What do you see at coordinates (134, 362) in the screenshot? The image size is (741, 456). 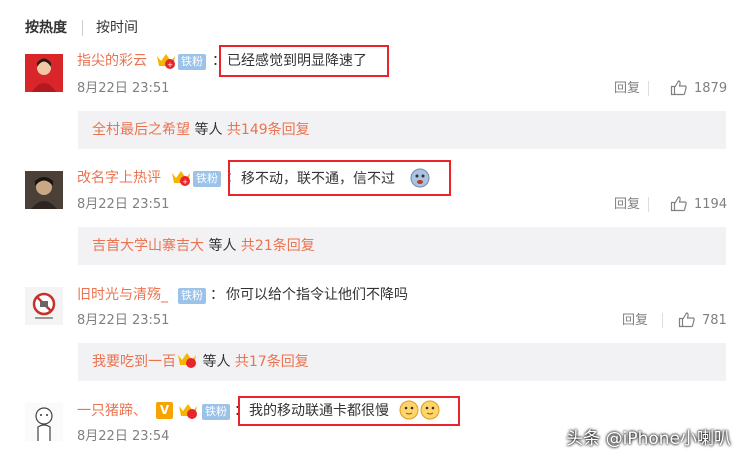 I see `sub-thread-users: 我要吃到一百` at bounding box center [134, 362].